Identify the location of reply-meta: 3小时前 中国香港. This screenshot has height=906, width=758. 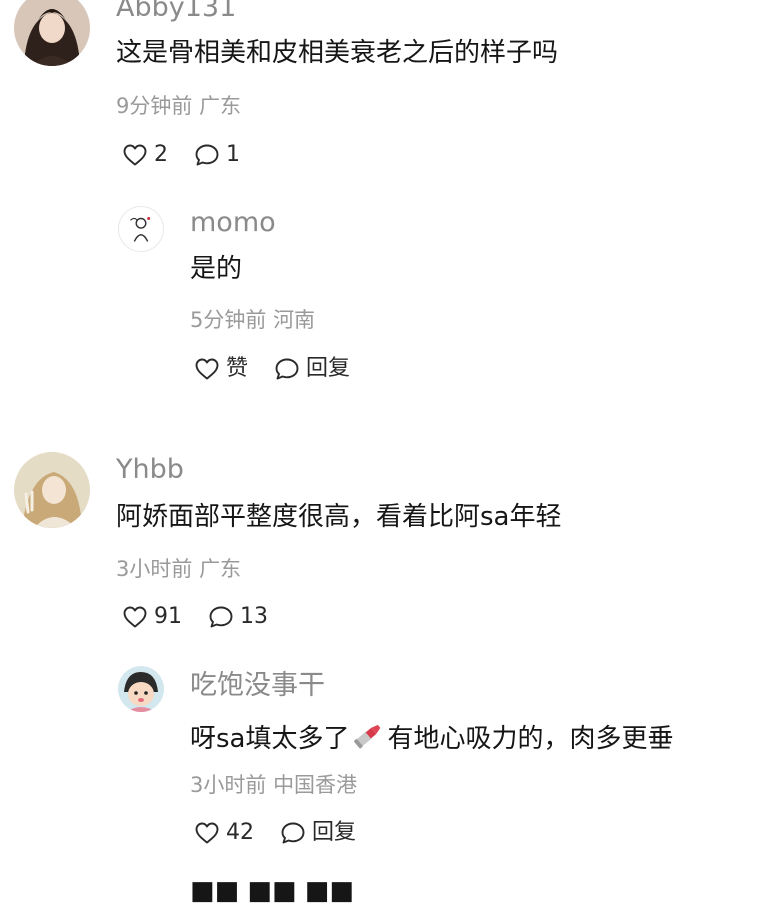
(273, 785).